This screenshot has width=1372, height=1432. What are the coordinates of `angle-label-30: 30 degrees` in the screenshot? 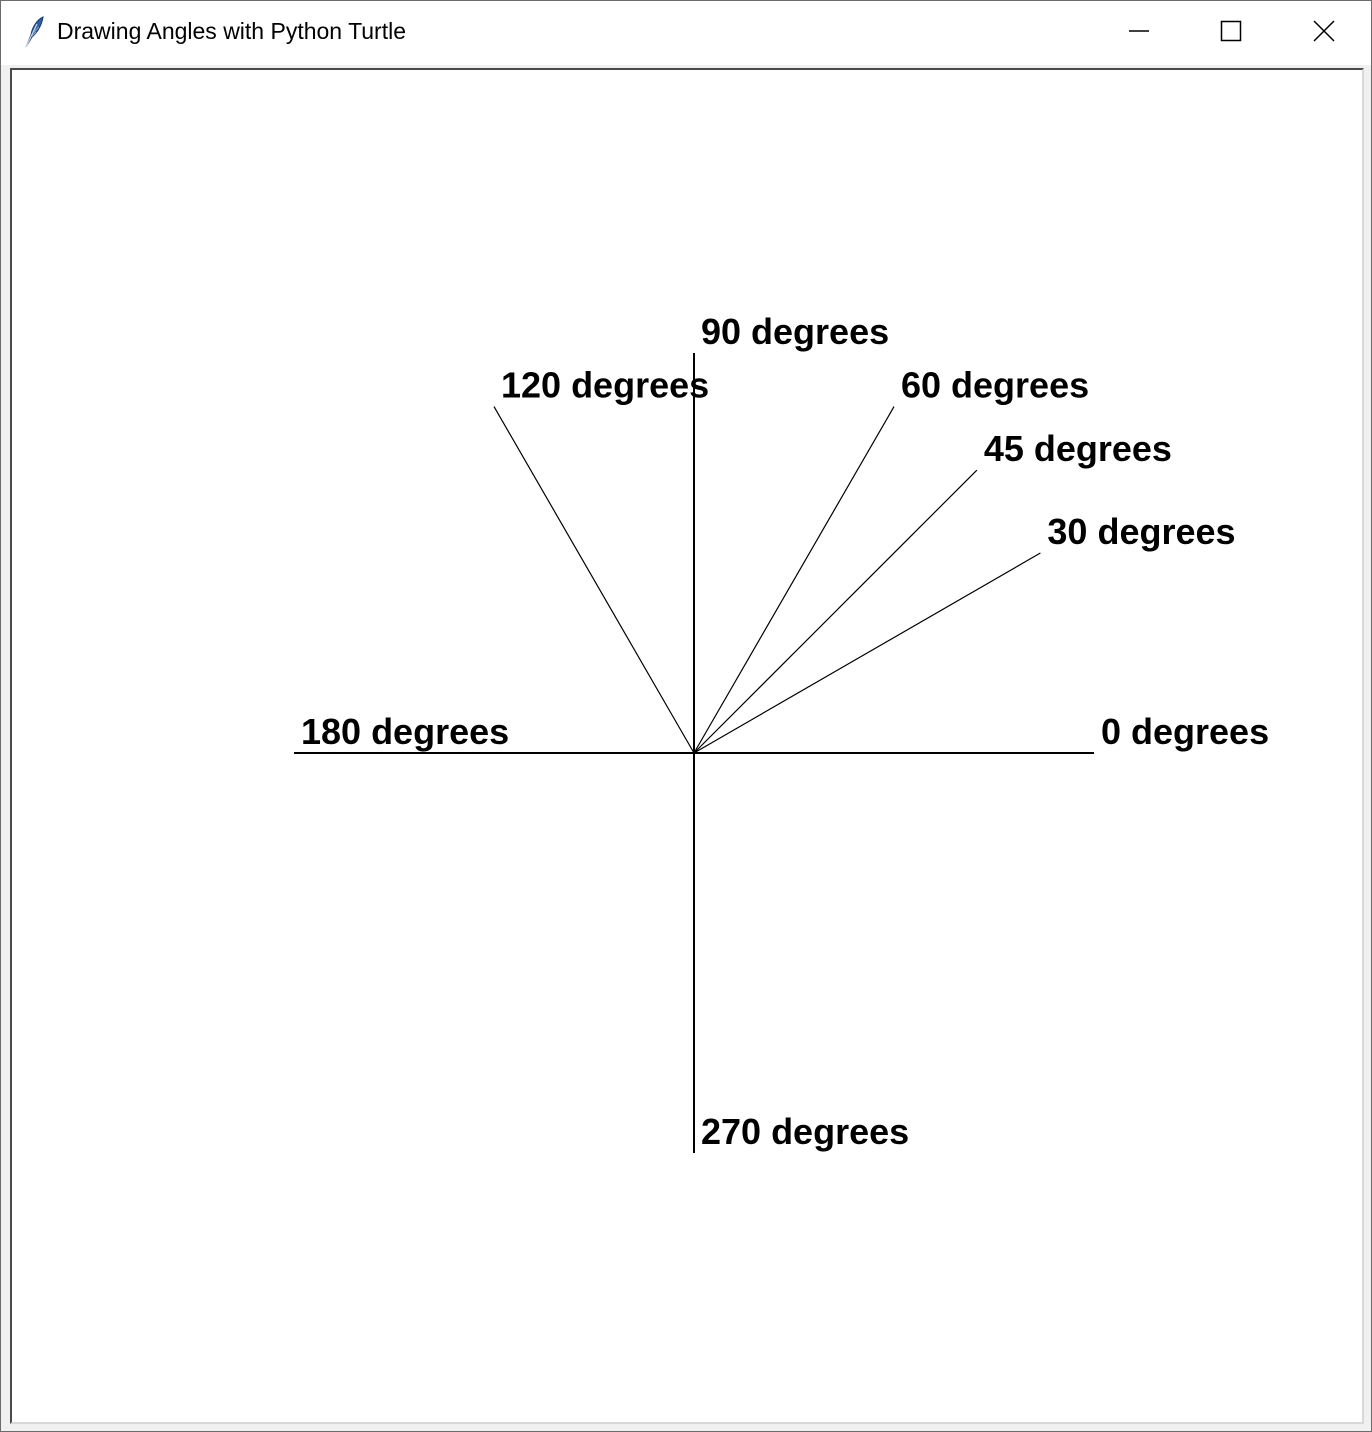 It's located at (1141, 531).